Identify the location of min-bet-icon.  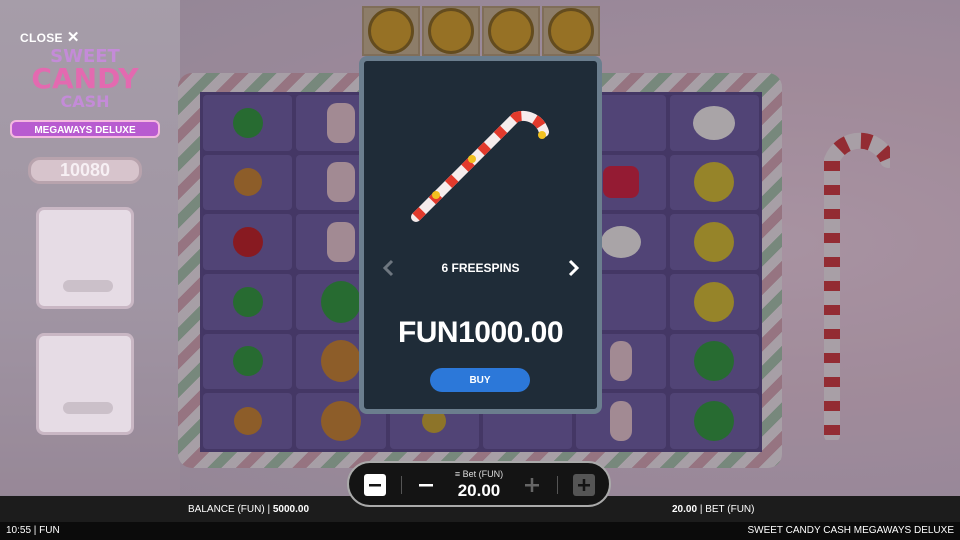
(375, 485).